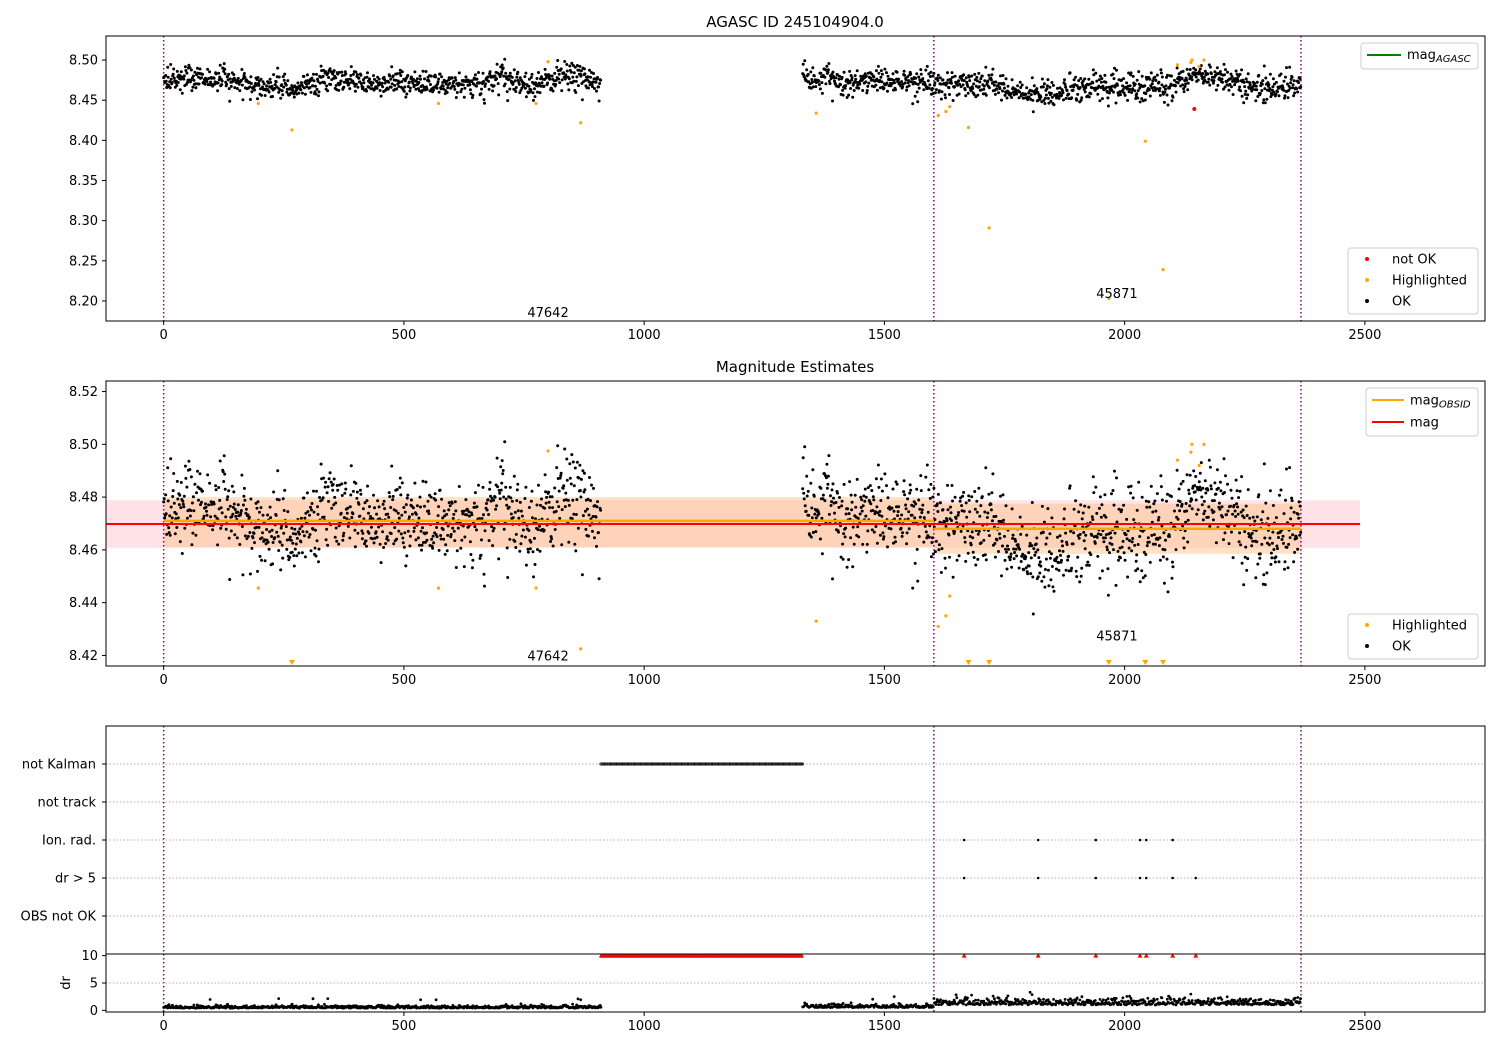 The height and width of the screenshot is (1050, 1500). Describe the element at coordinates (1204, 444) in the screenshot. I see `highlighted-point` at that location.